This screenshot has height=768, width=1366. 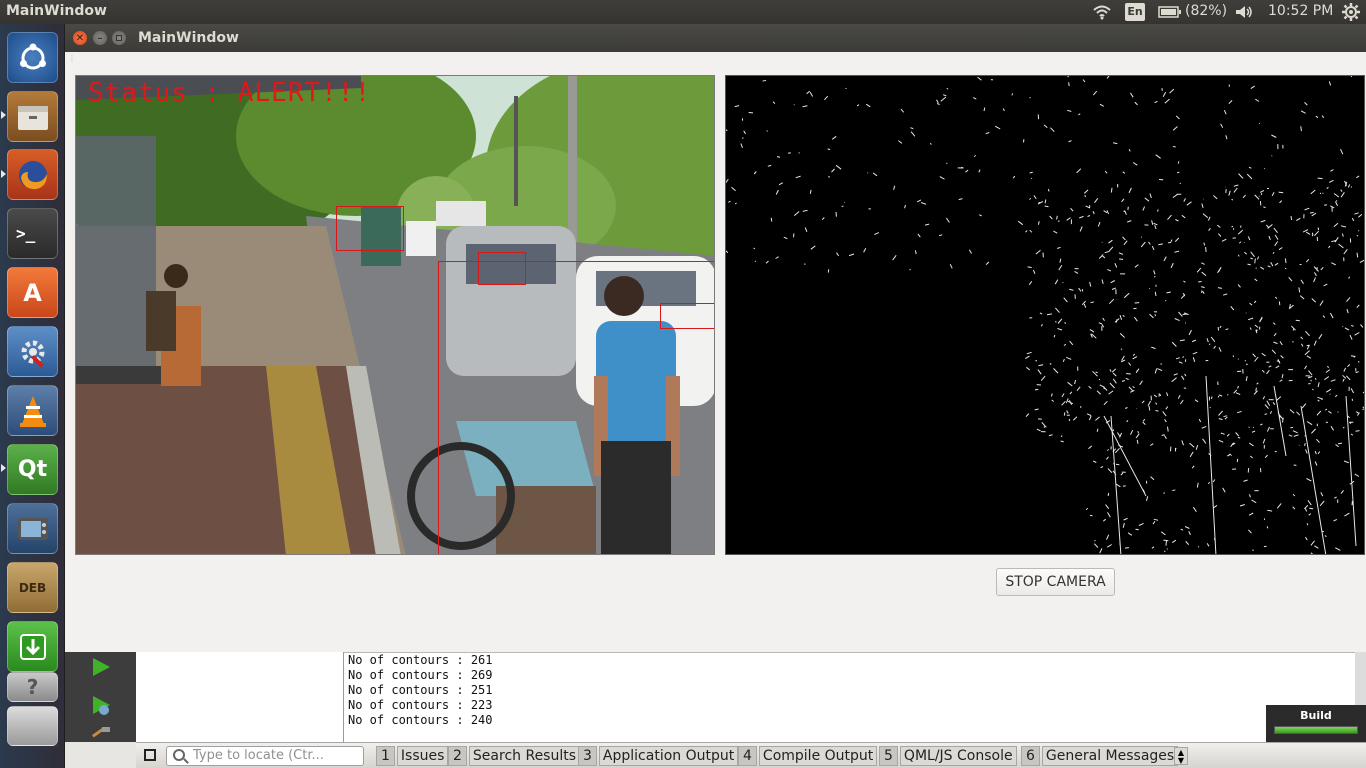 I want to click on output-line: No of contours : 240, so click(x=420, y=720).